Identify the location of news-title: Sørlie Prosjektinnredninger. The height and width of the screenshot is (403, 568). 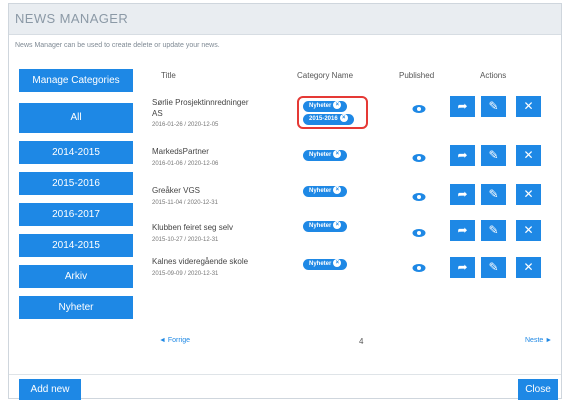
(200, 102).